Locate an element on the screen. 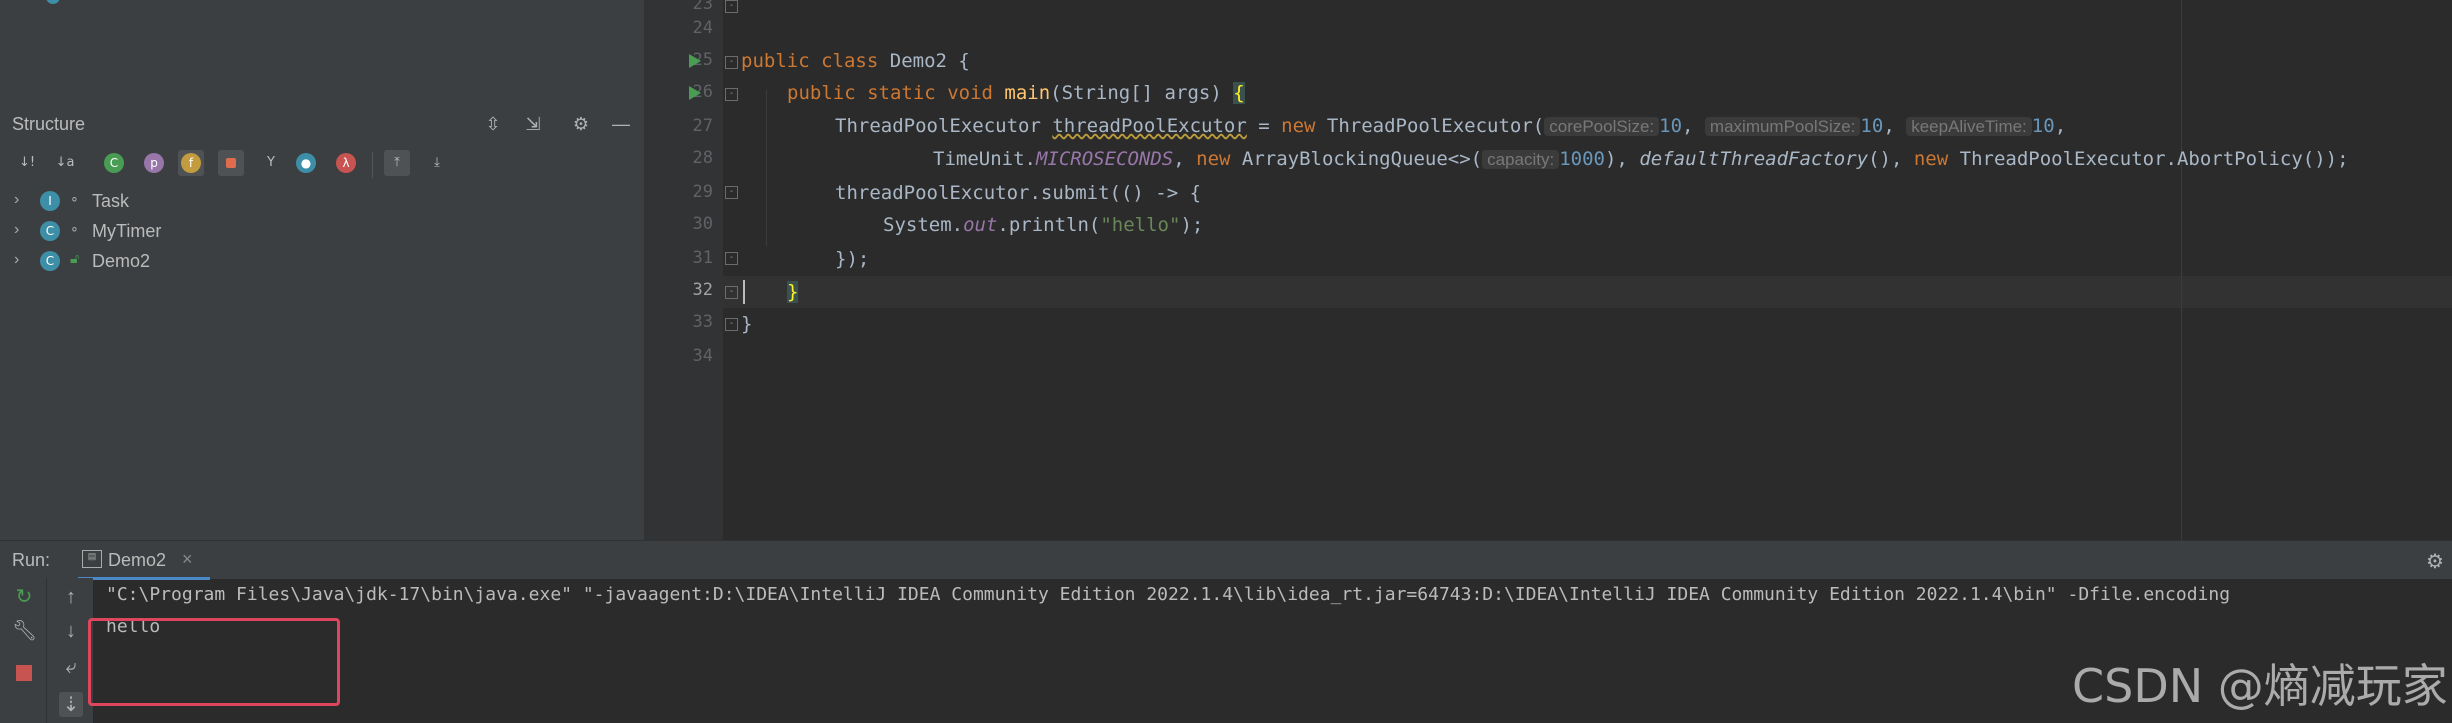  show-properties-button: p is located at coordinates (154, 163).